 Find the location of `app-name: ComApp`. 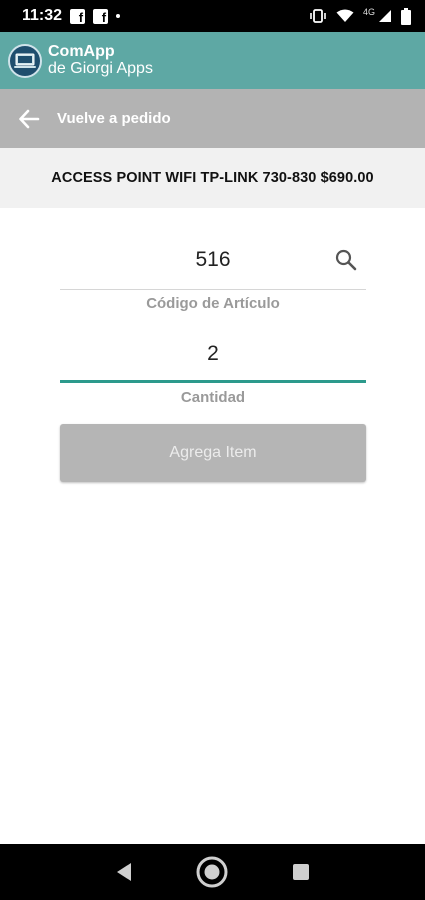

app-name: ComApp is located at coordinates (81, 51).